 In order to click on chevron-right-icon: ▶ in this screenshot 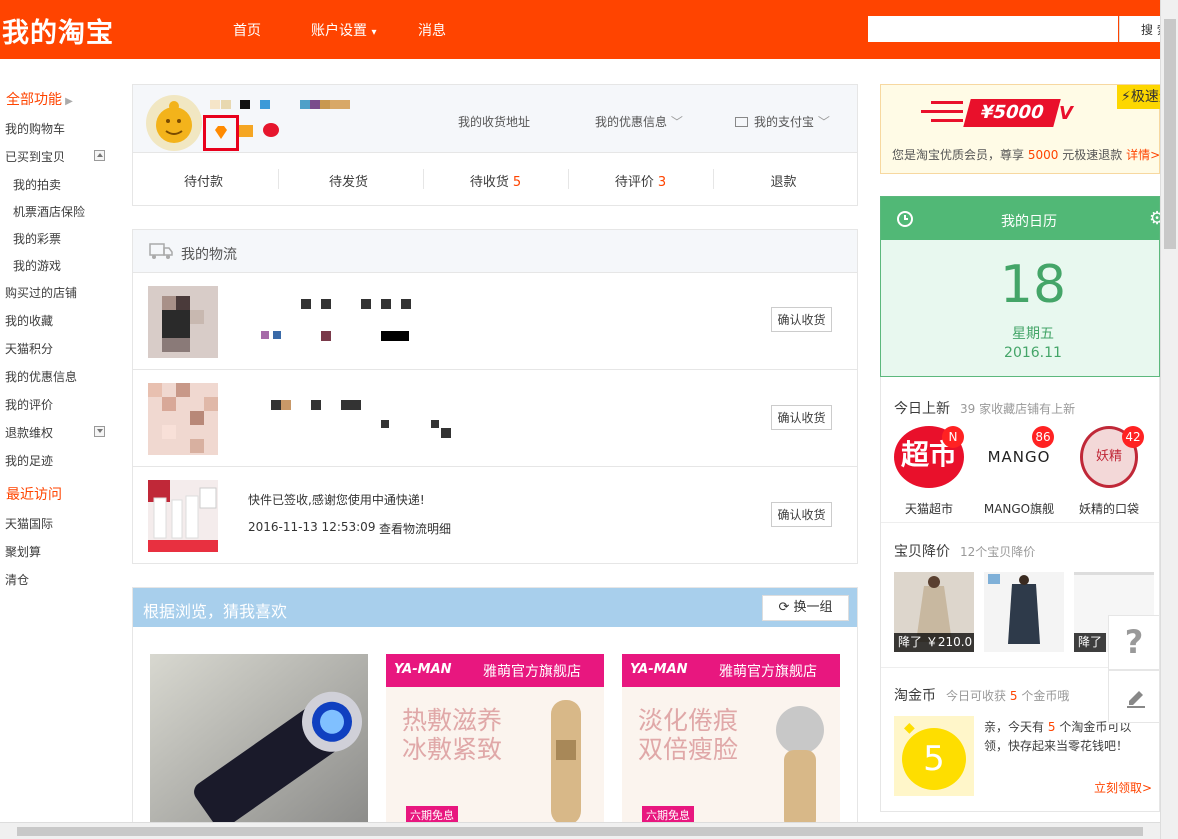, I will do `click(67, 101)`.